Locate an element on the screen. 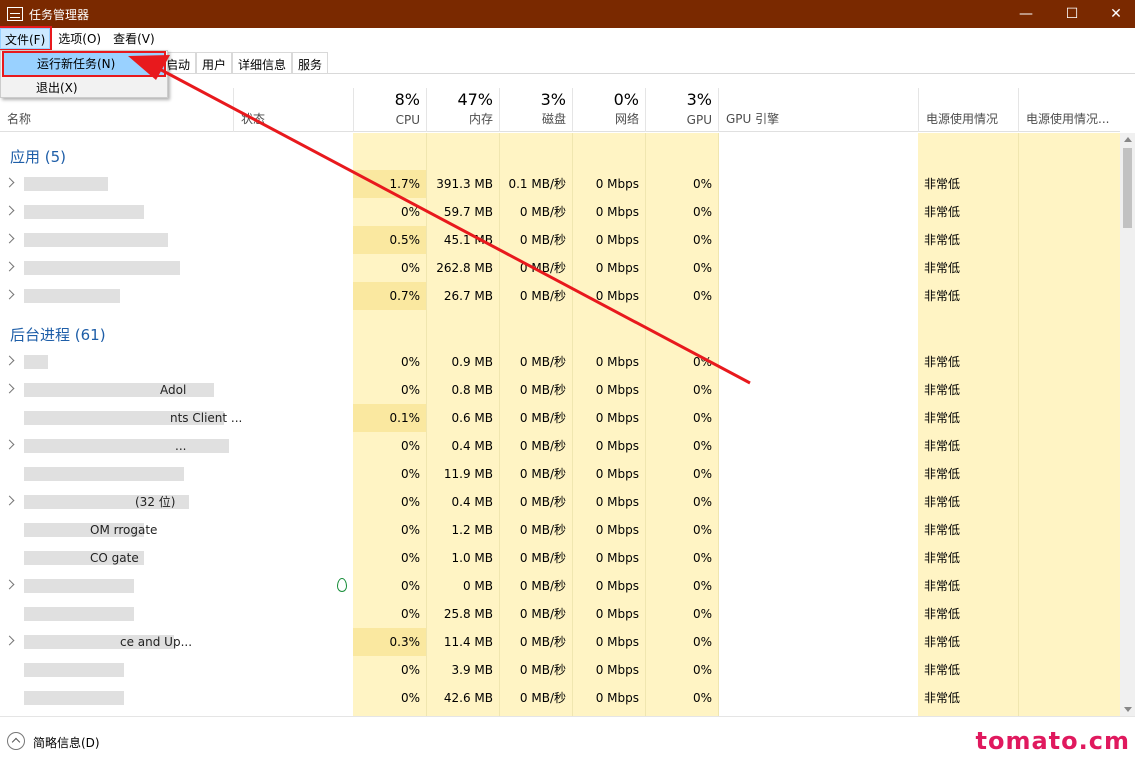 This screenshot has width=1135, height=765. group-apps: 应用 (5) is located at coordinates (560, 155).